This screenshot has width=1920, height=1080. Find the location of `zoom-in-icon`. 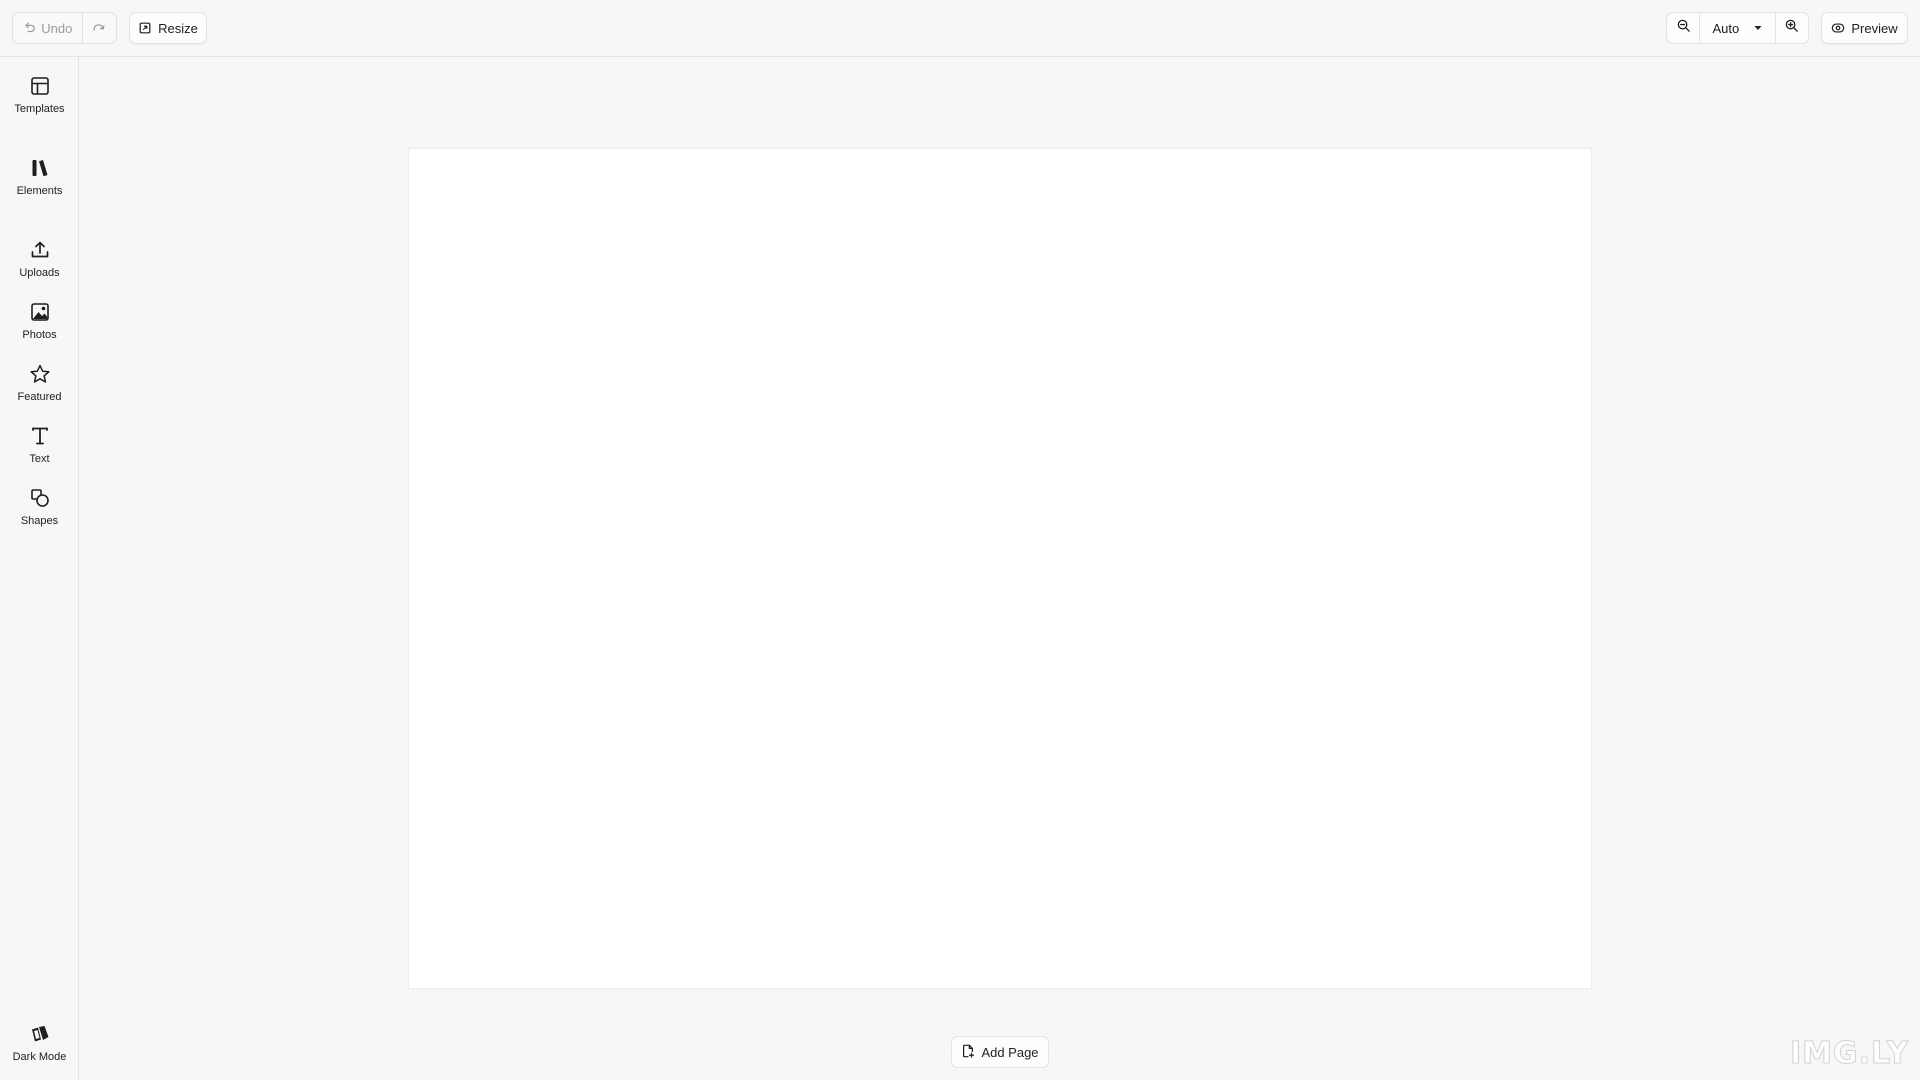

zoom-in-icon is located at coordinates (1791, 28).